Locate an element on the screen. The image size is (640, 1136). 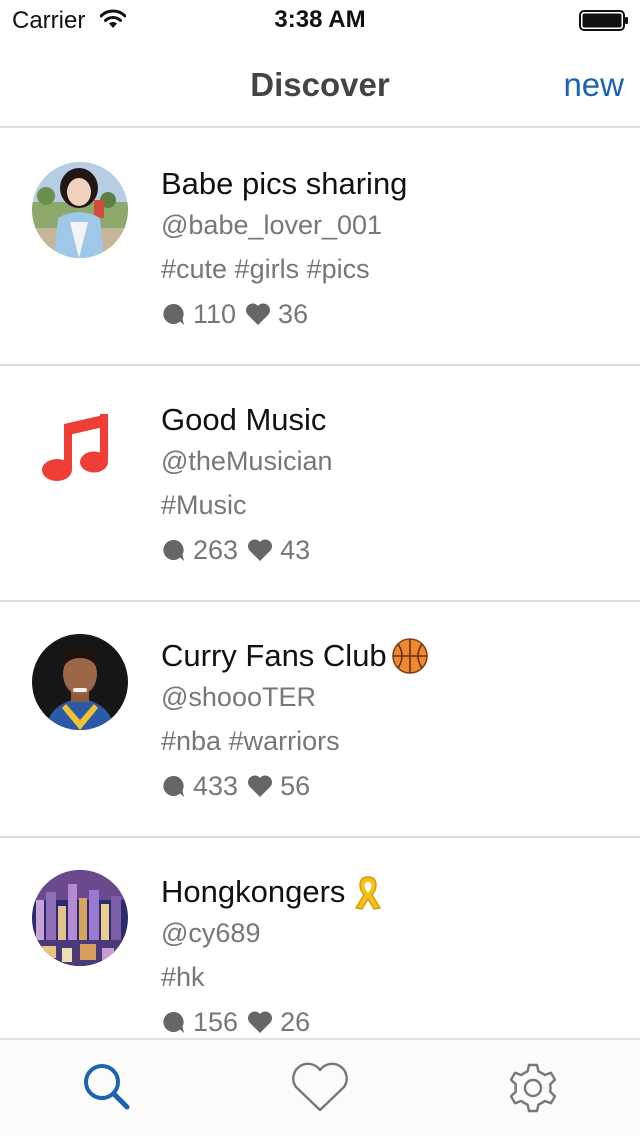
item-stats: 433 56 is located at coordinates (235, 786).